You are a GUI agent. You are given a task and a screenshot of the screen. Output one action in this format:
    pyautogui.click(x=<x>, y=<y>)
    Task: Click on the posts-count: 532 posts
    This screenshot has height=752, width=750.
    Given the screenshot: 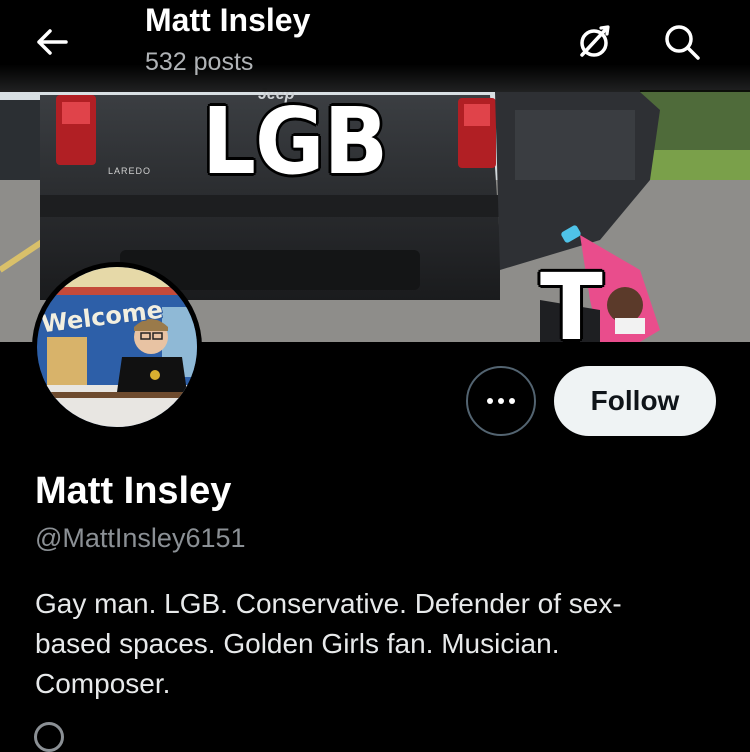 What is the action you would take?
    pyautogui.click(x=199, y=62)
    